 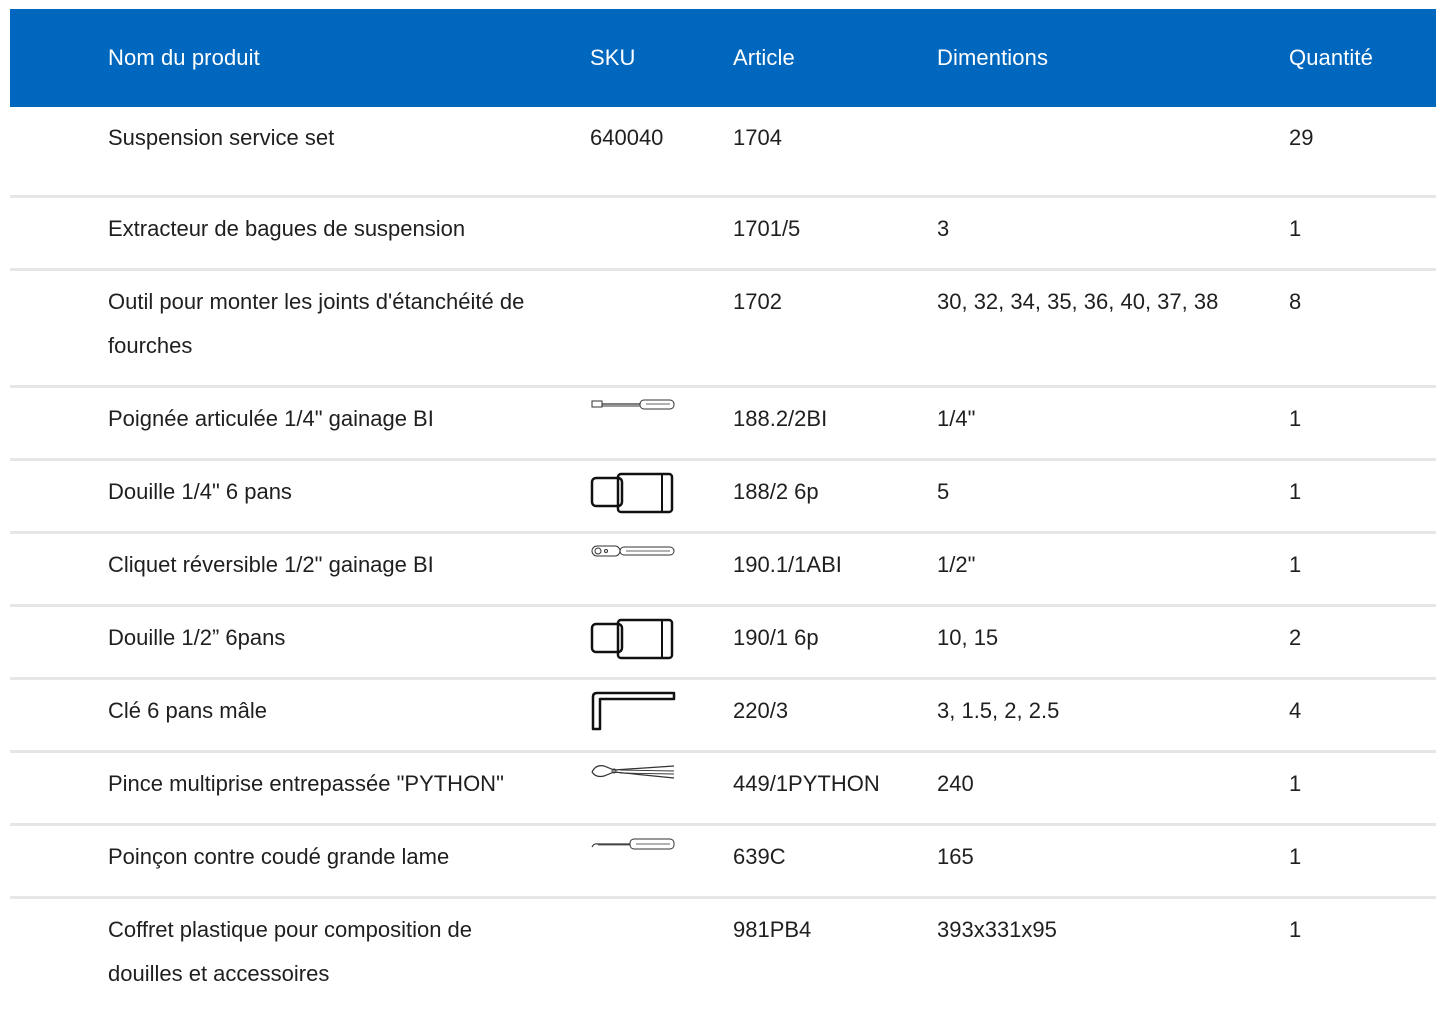 What do you see at coordinates (300, 642) in the screenshot?
I see `product-name: Douille 1/2” 6pans` at bounding box center [300, 642].